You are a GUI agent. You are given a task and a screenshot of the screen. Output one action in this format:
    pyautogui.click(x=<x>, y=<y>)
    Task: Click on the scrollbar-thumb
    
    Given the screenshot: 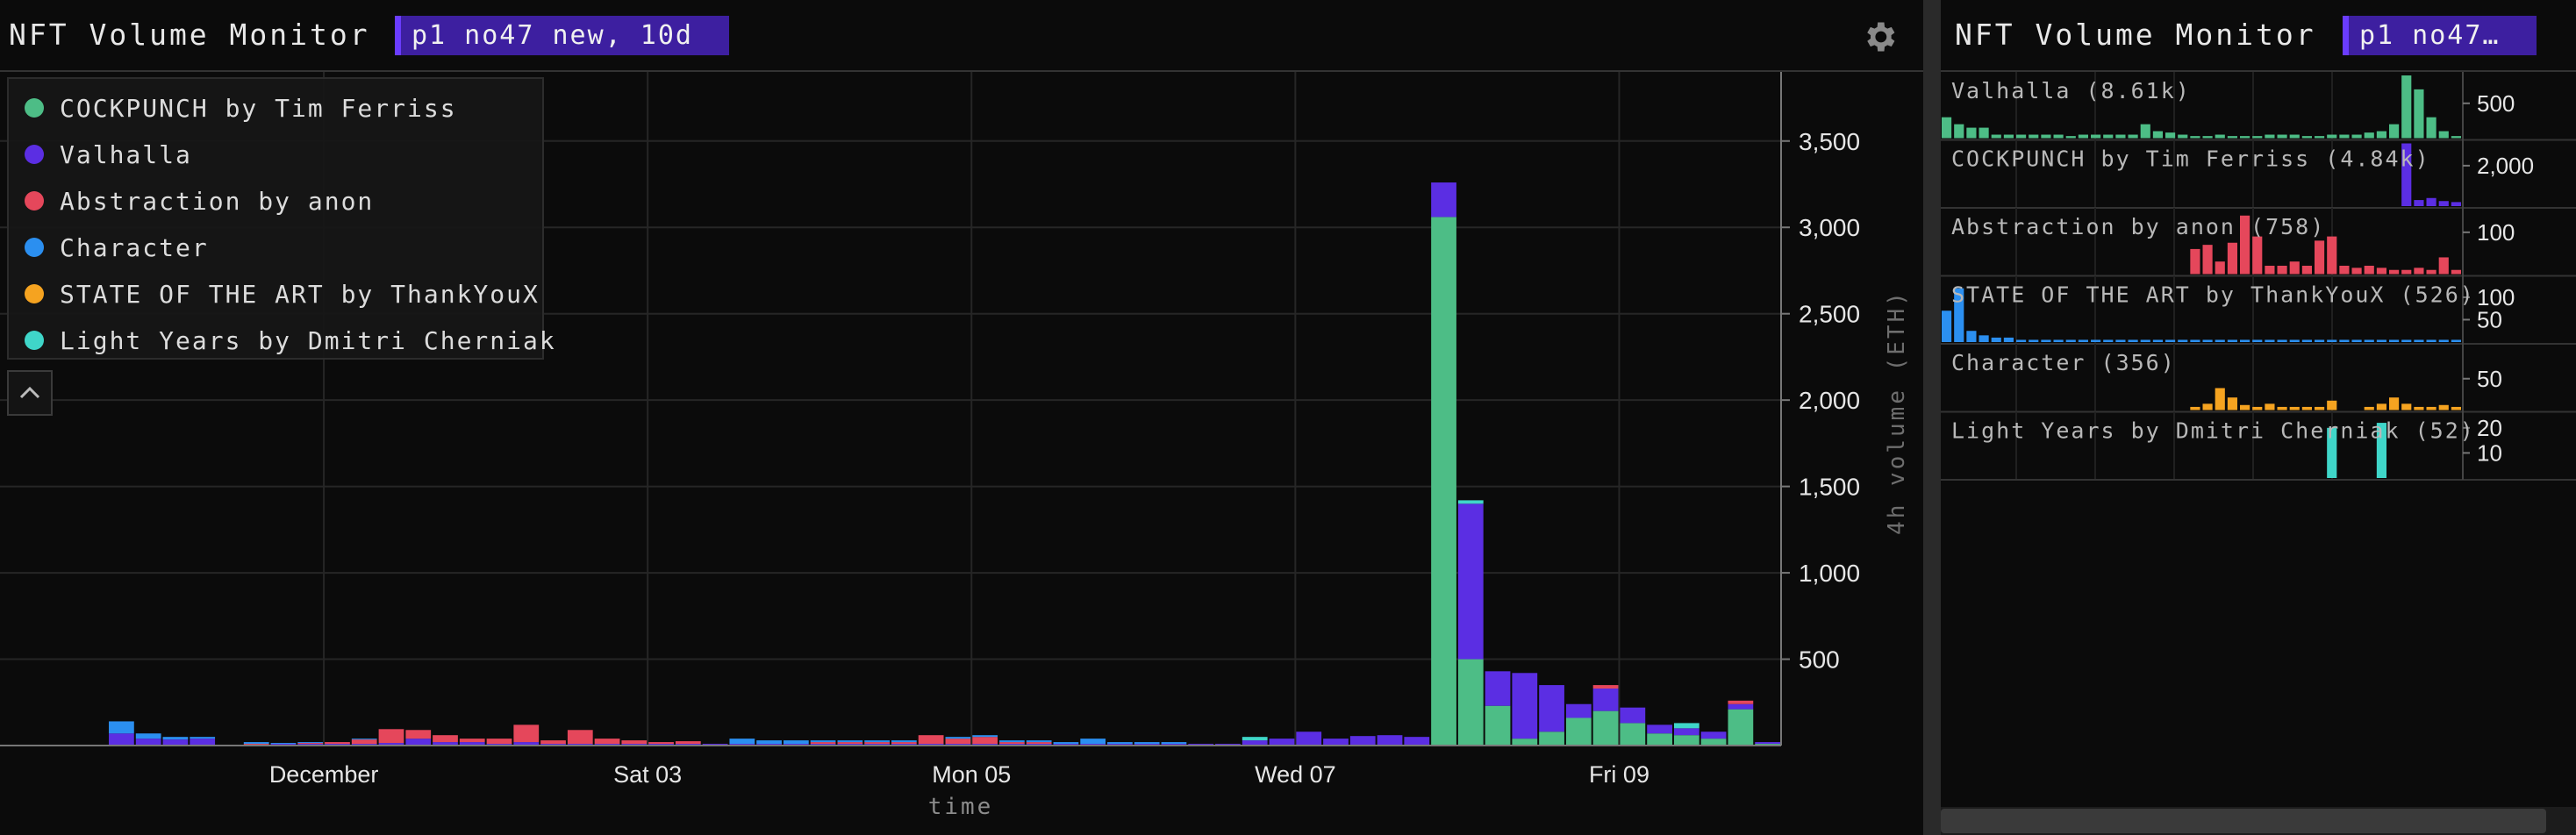 What is the action you would take?
    pyautogui.click(x=2243, y=821)
    